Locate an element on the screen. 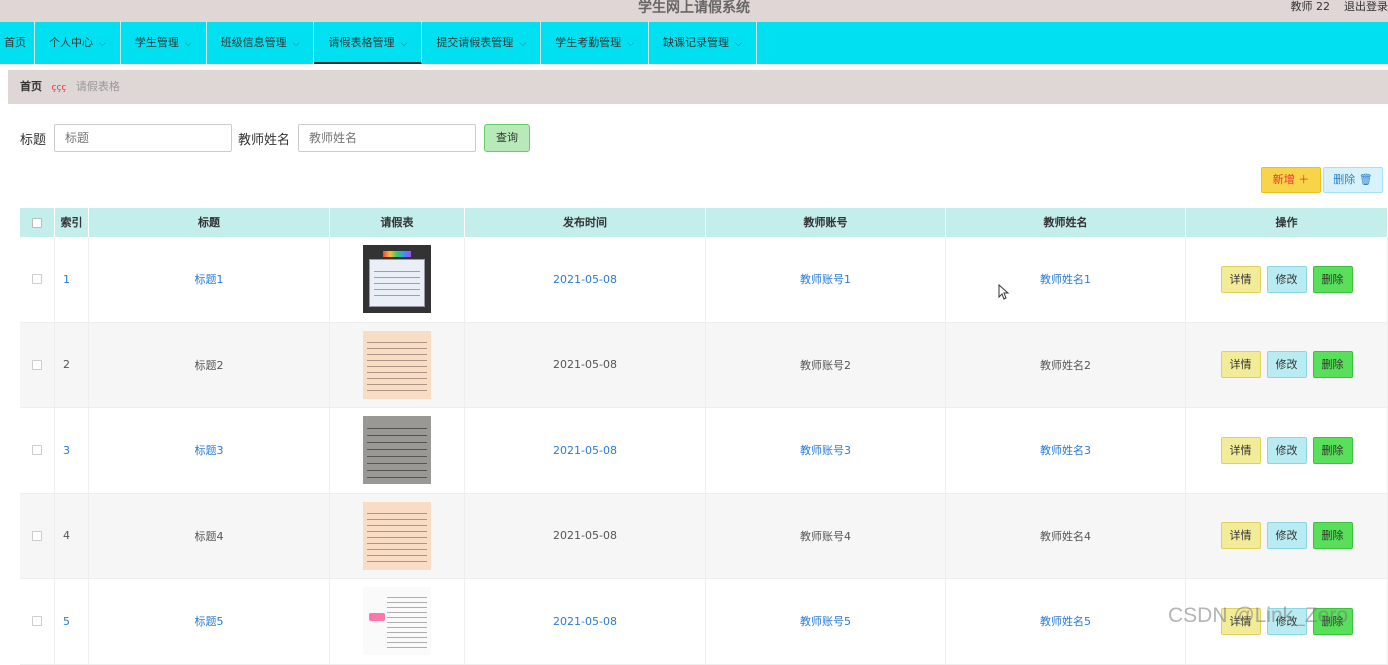  nav-item-absence-records: 缺课记录管理 ⌵ is located at coordinates (703, 43).